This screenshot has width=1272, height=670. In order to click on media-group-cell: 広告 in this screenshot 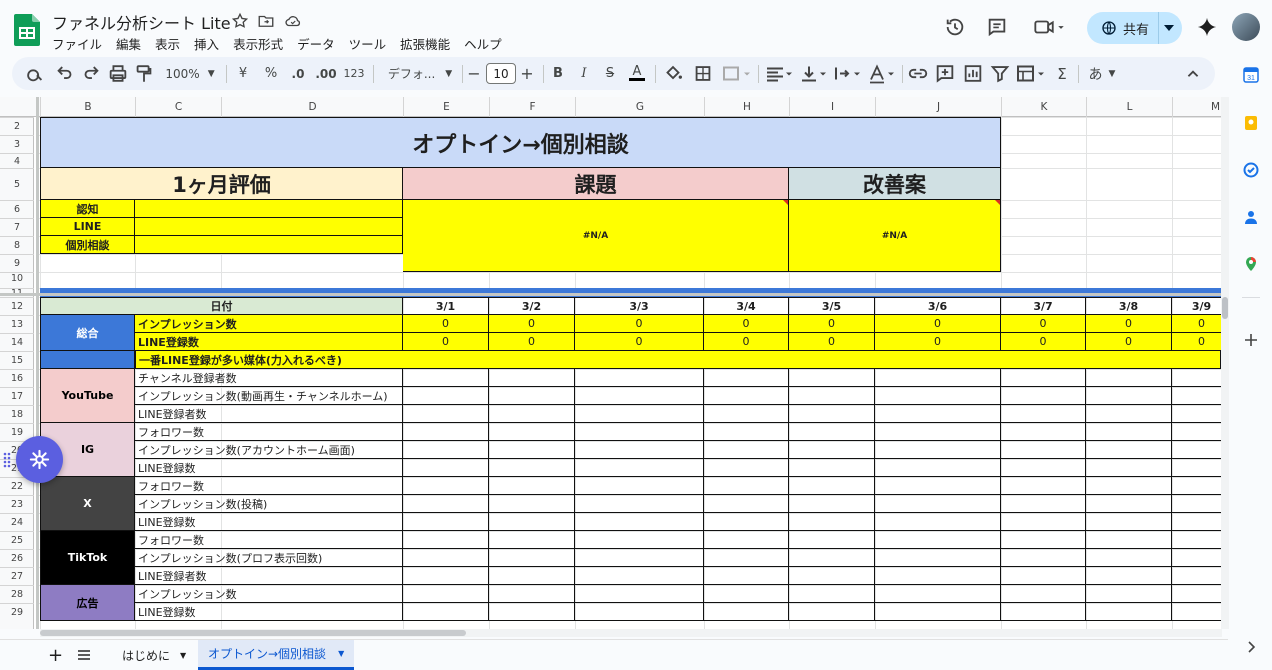, I will do `click(87, 603)`.